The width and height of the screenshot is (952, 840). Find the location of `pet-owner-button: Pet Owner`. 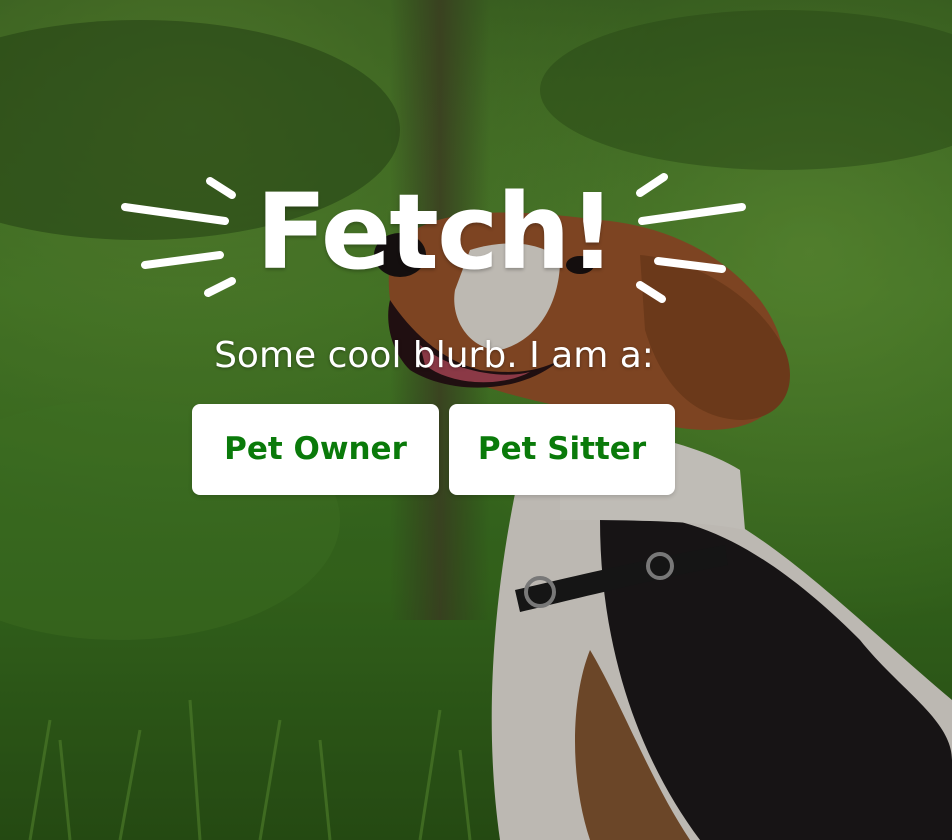

pet-owner-button: Pet Owner is located at coordinates (315, 449).